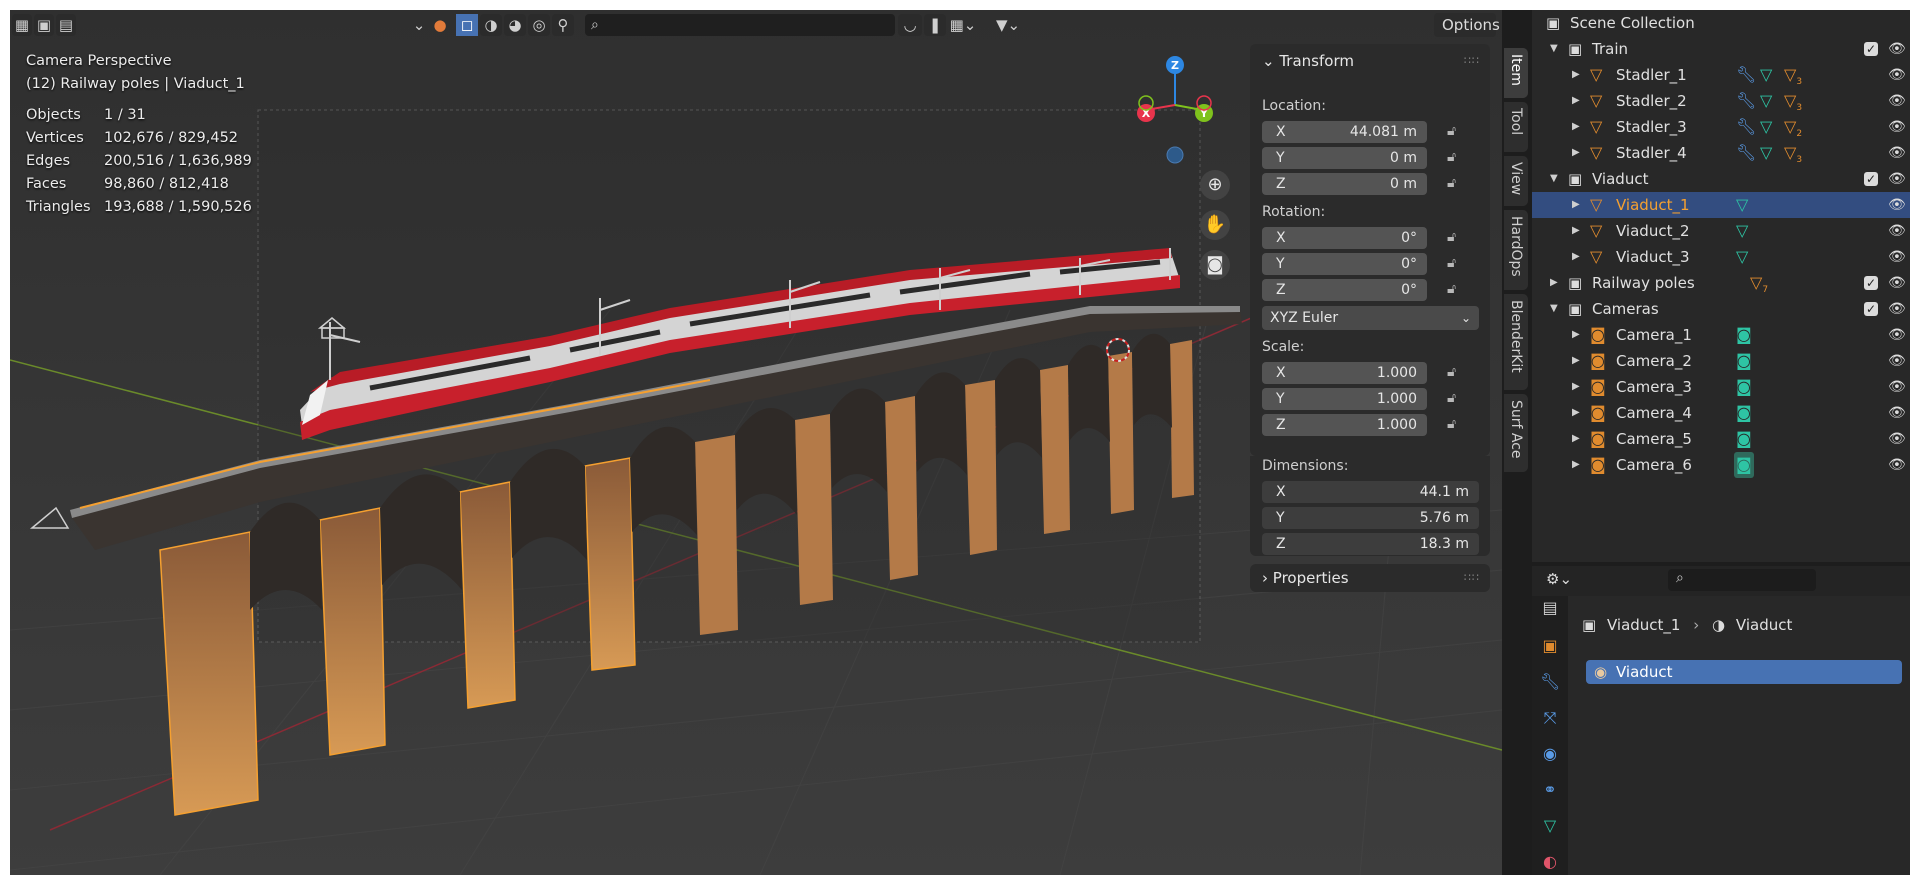 The width and height of the screenshot is (1920, 883). What do you see at coordinates (1721, 101) in the screenshot?
I see `outliner-item: ▶ ▽ Stadler_2 🔧︎ ▽ ▽3 👁︎` at bounding box center [1721, 101].